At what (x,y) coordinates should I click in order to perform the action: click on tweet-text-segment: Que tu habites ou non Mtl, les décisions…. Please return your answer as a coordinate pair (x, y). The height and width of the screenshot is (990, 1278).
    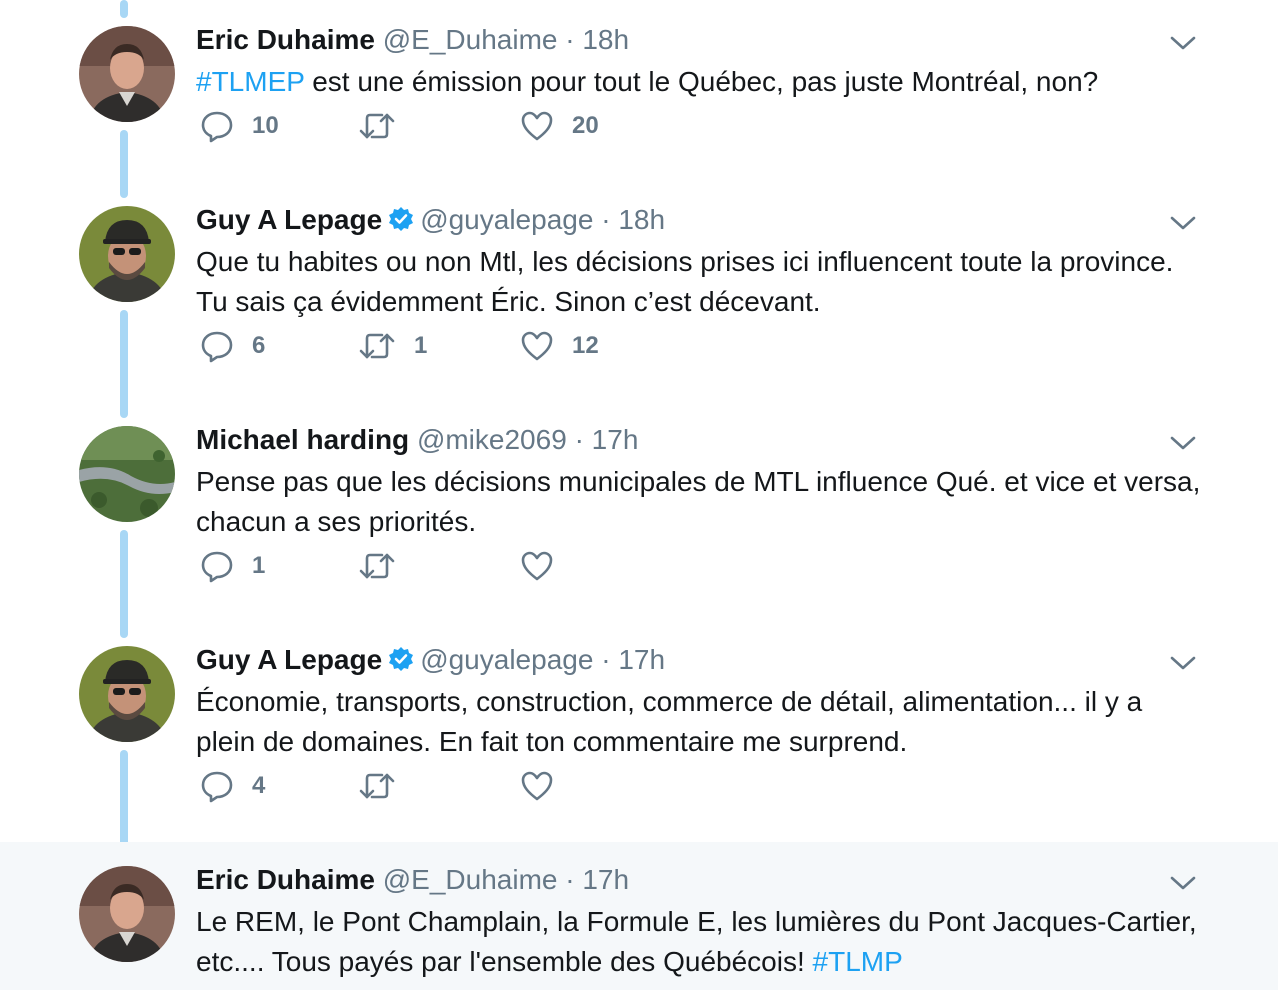
    Looking at the image, I should click on (685, 281).